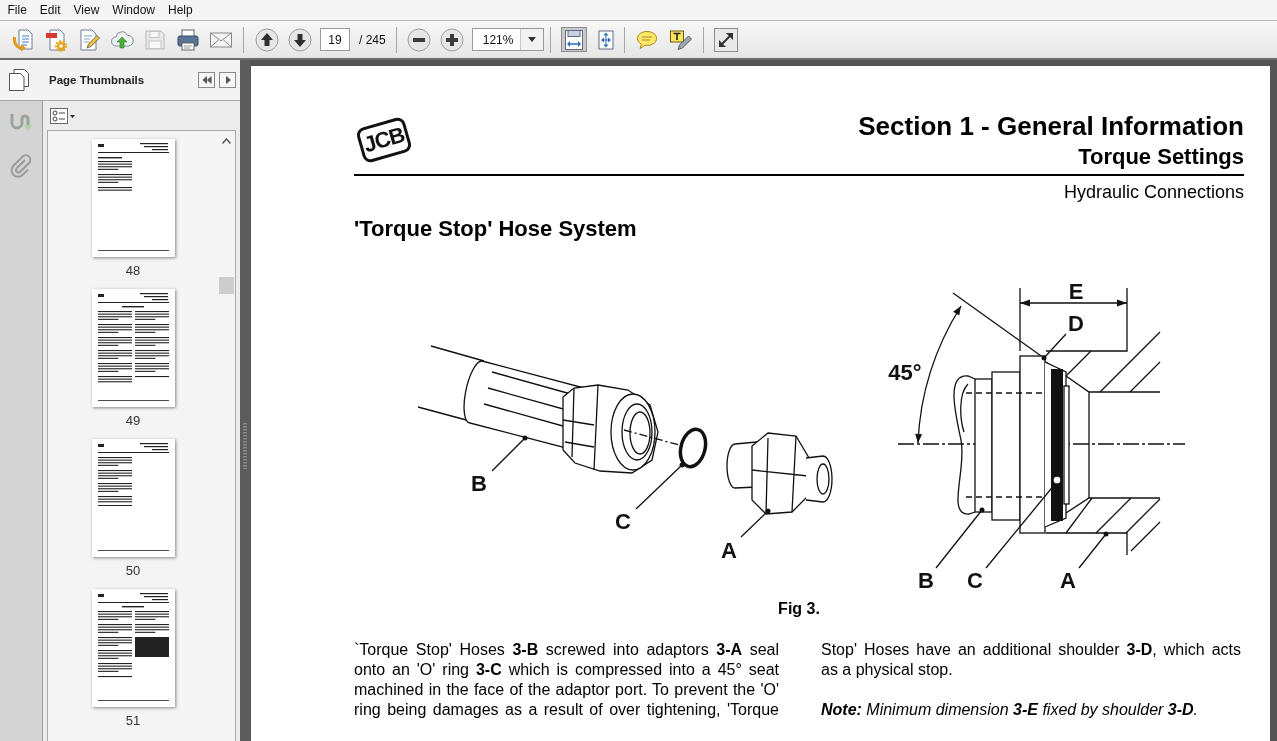  Describe the element at coordinates (86, 10) in the screenshot. I see `menu-item: View` at that location.